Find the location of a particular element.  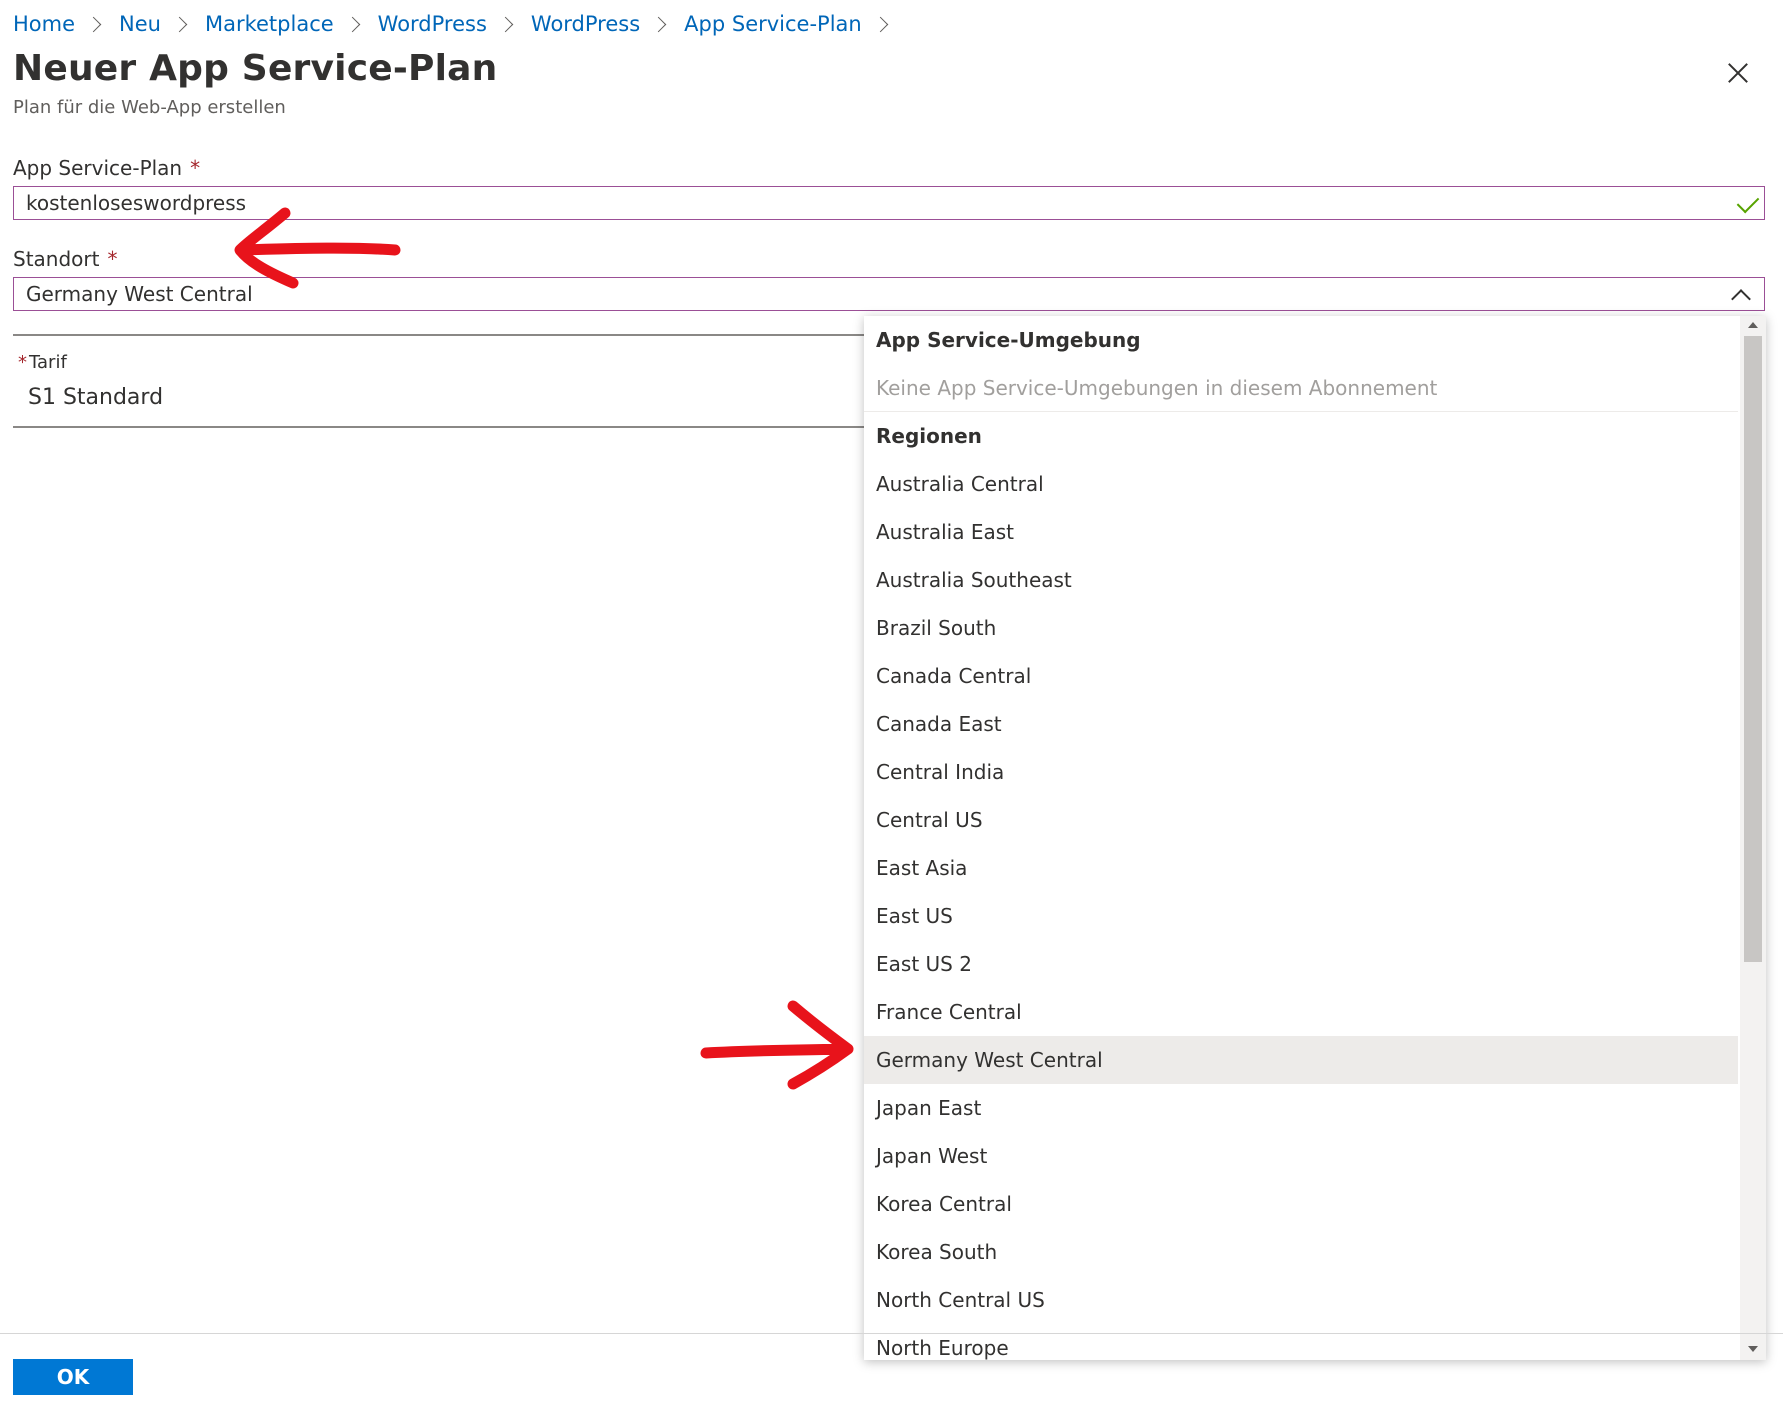

location-label: Standort * is located at coordinates (65, 259).